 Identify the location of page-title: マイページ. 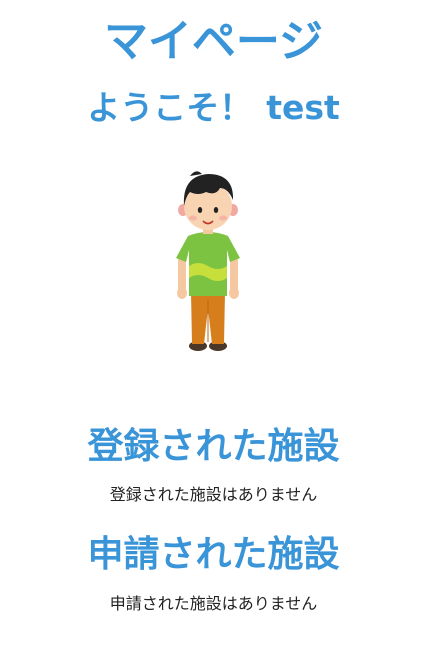
(213, 41).